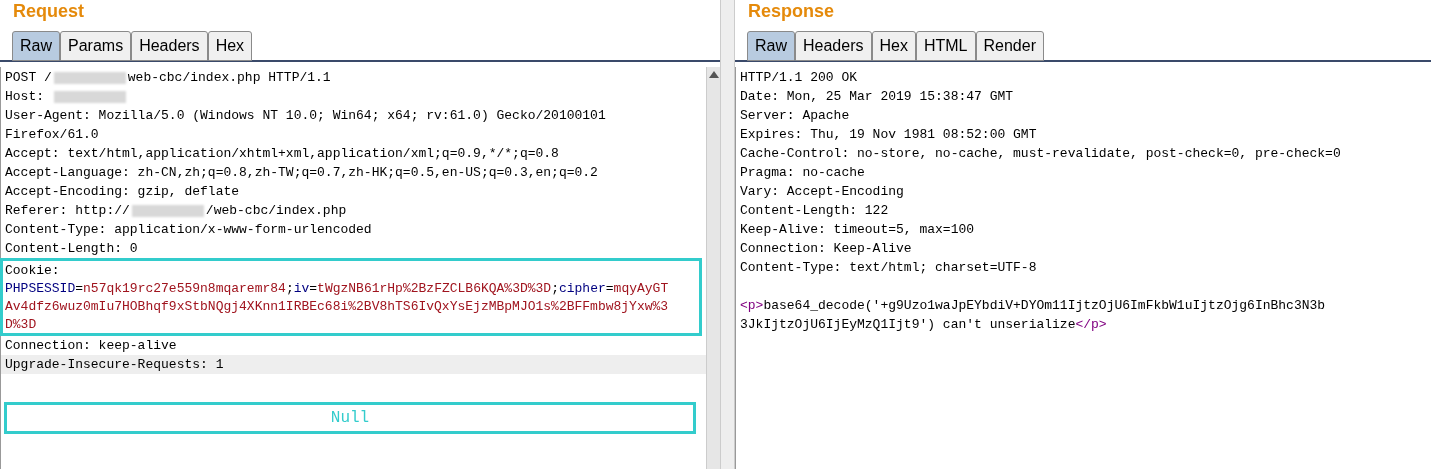  What do you see at coordinates (945, 46) in the screenshot?
I see `tab: HTML` at bounding box center [945, 46].